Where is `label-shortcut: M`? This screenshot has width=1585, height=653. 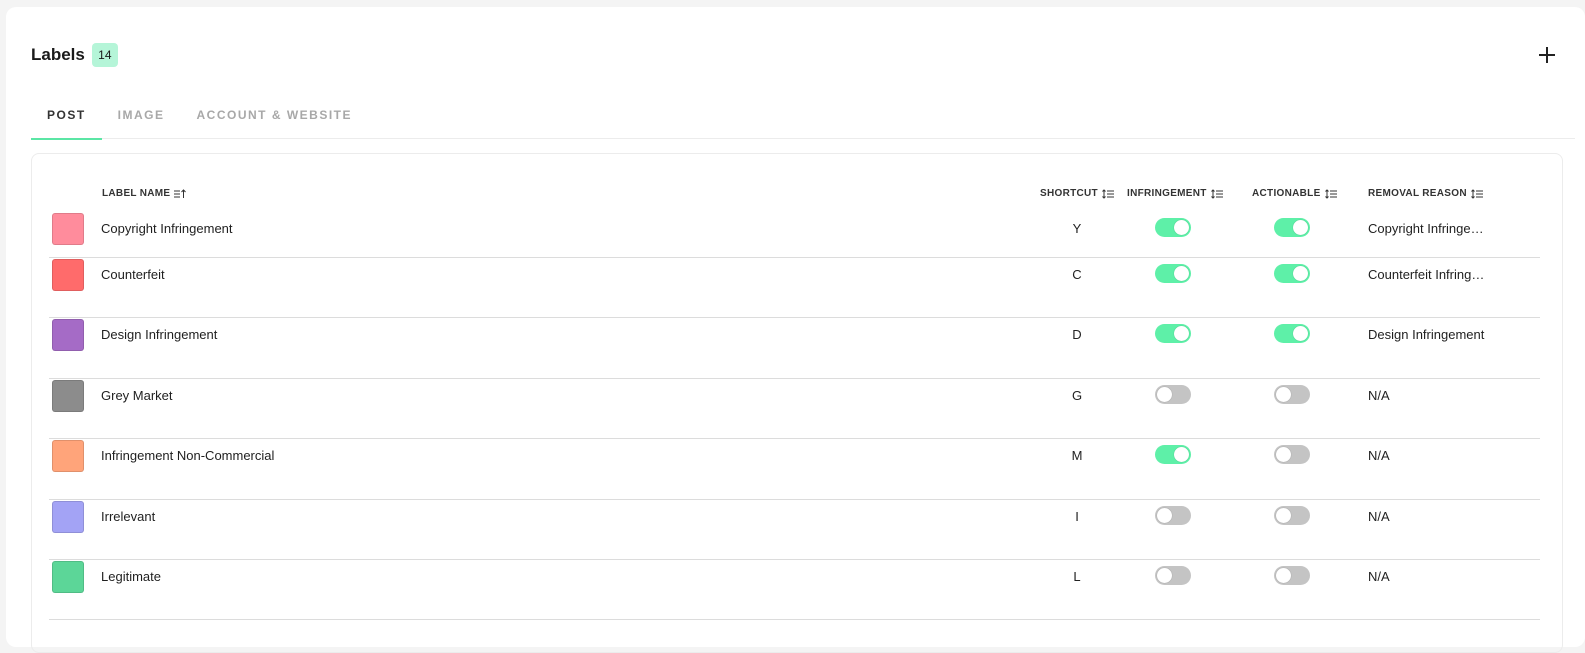 label-shortcut: M is located at coordinates (1077, 456).